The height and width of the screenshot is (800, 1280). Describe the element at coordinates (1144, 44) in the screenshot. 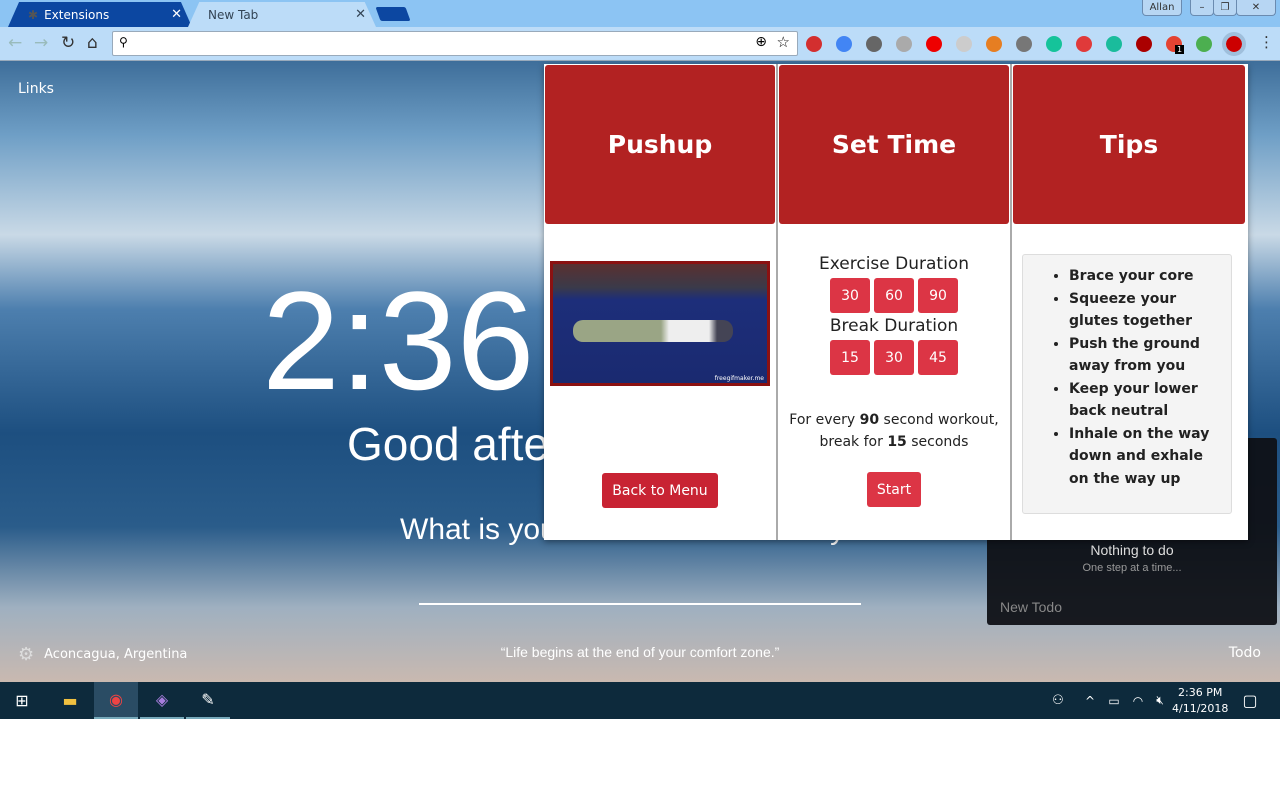

I see `plus-shield-icon` at that location.